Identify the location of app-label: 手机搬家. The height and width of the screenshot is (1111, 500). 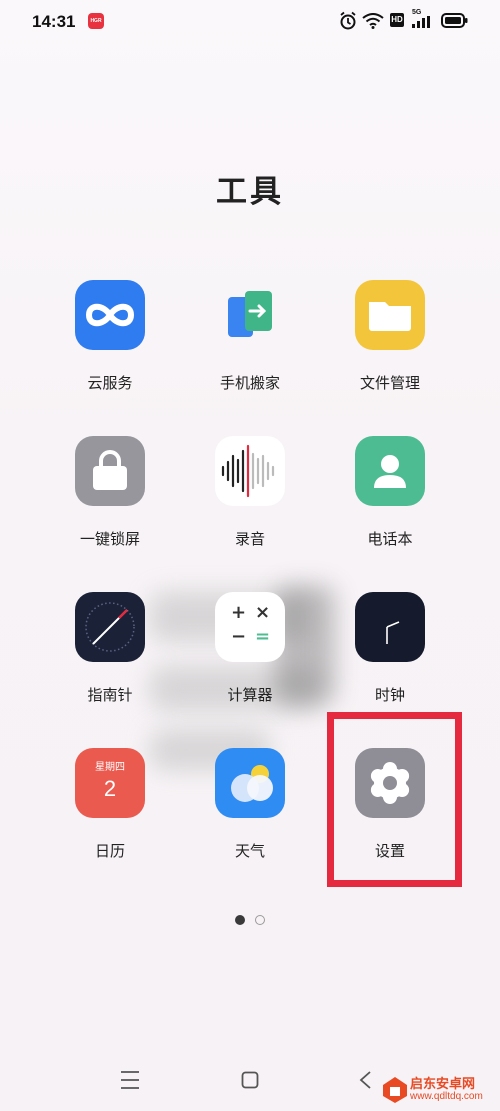
(249, 383).